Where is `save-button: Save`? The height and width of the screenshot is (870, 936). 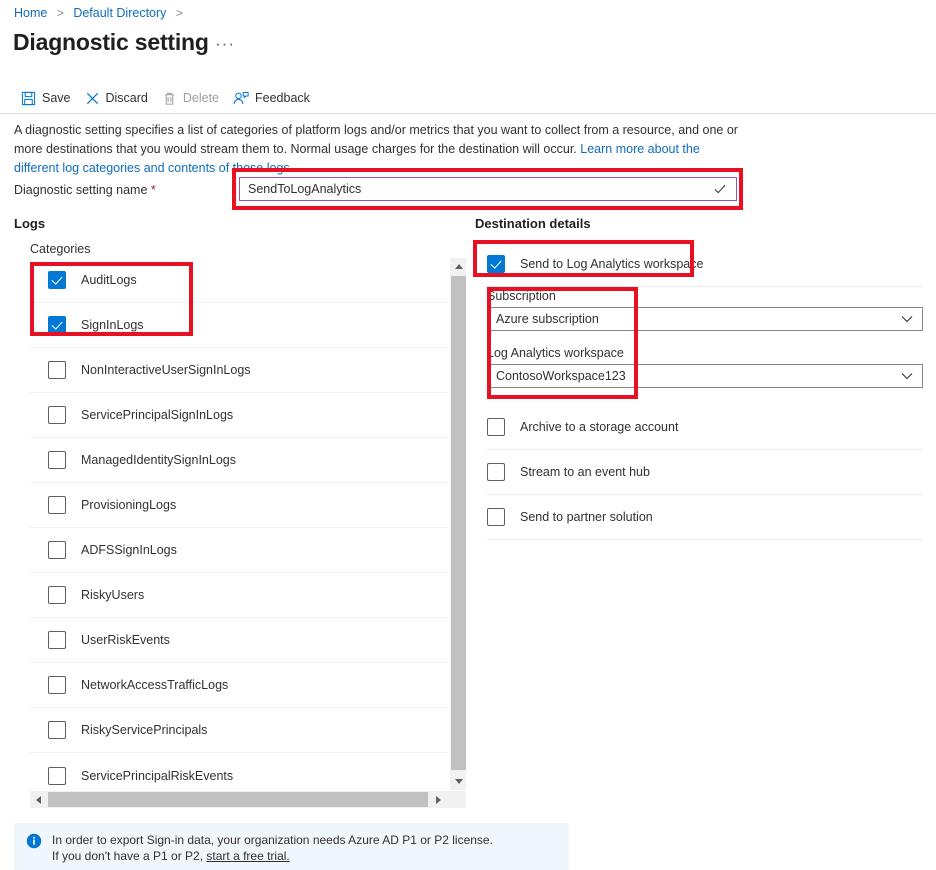 save-button: Save is located at coordinates (48, 98).